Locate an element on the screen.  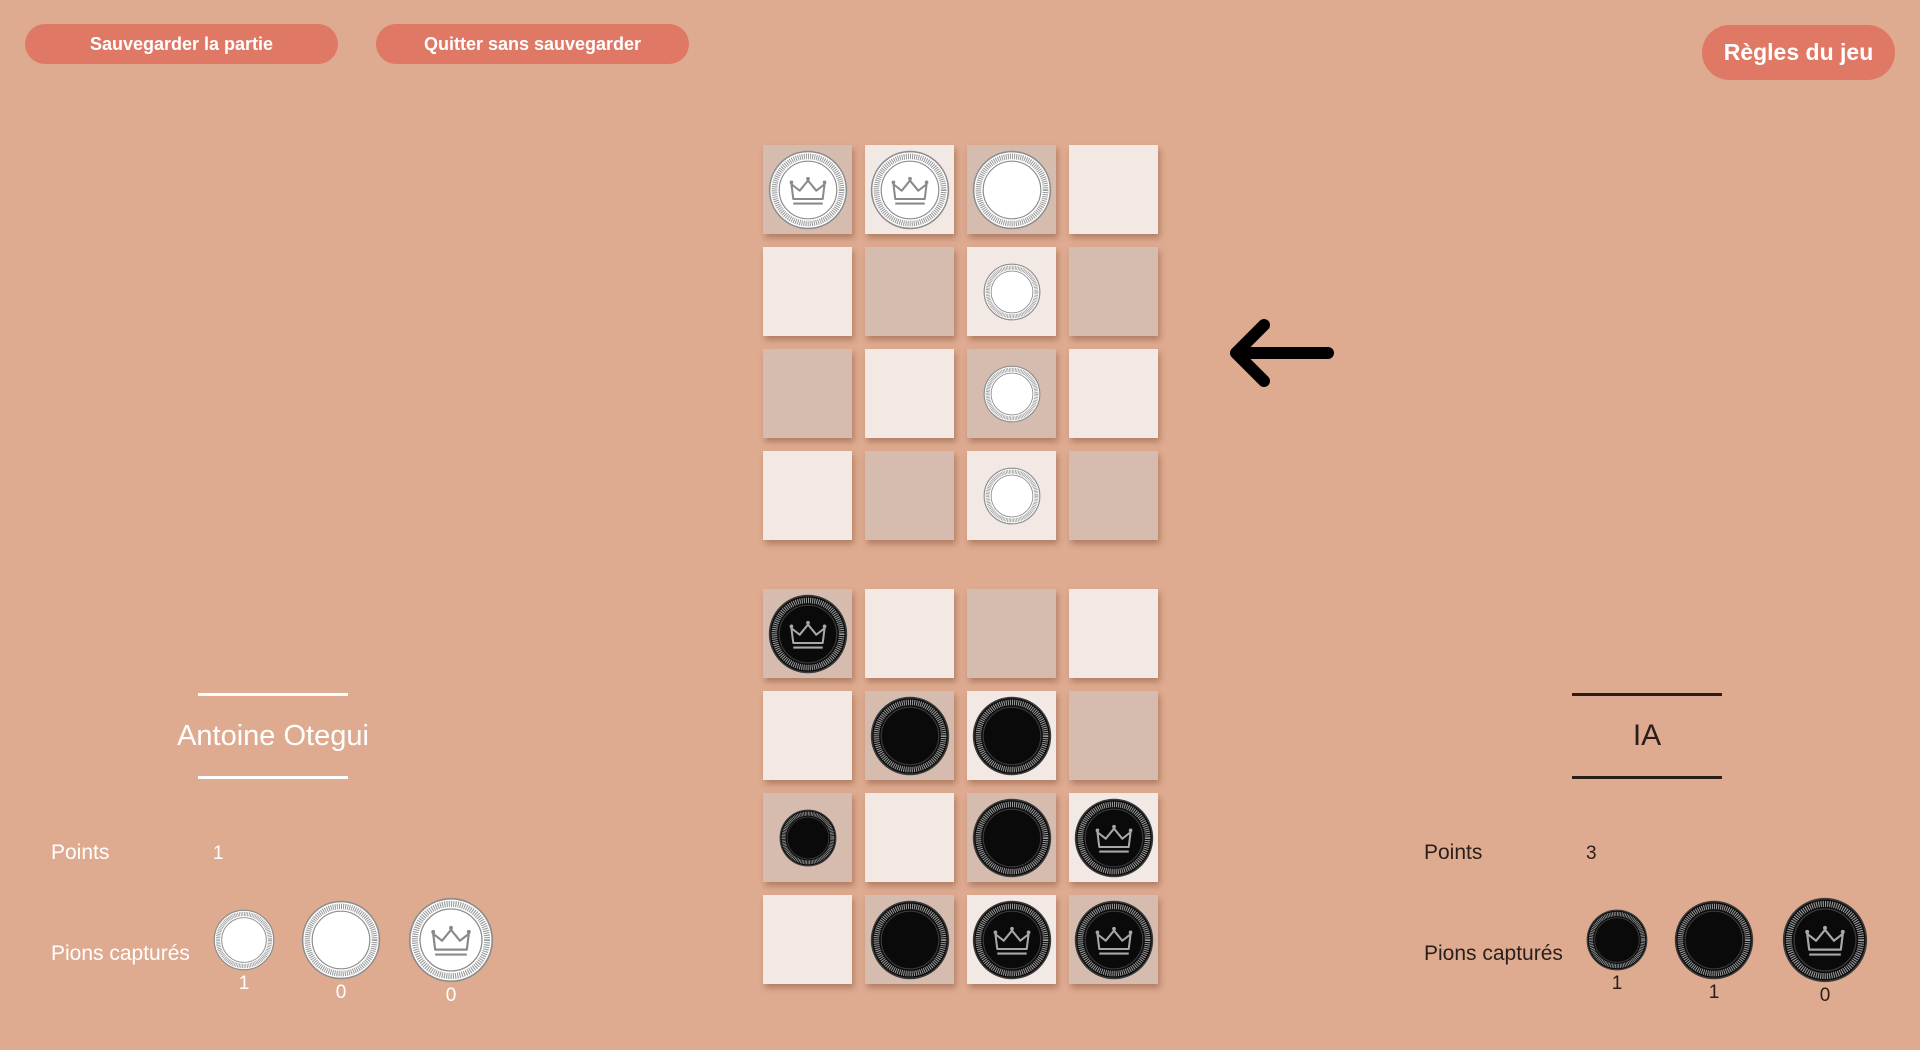
top-board-cell-r1c1 is located at coordinates (909, 291).